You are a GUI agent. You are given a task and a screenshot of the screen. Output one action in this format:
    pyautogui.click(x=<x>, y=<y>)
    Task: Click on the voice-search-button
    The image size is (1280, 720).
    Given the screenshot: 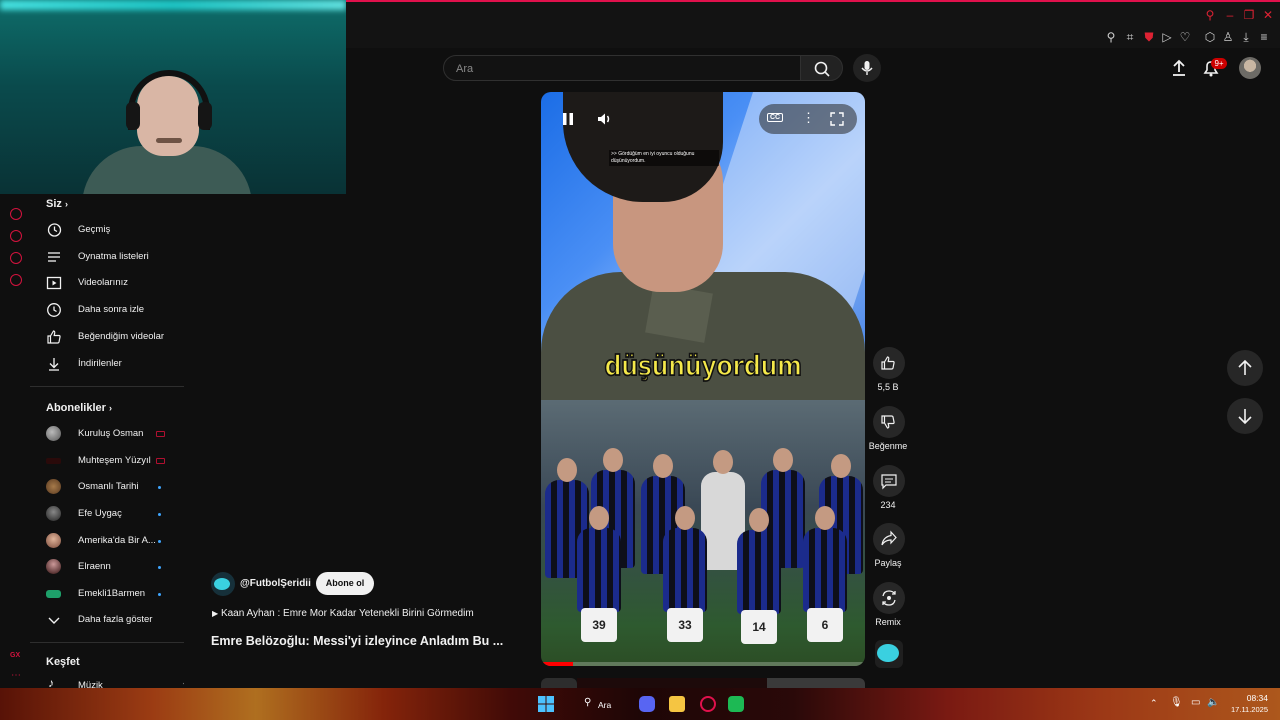 What is the action you would take?
    pyautogui.click(x=867, y=68)
    